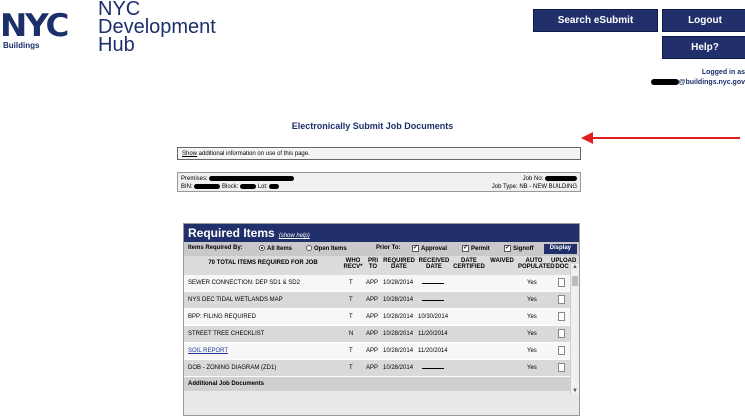 The image size is (745, 416). Describe the element at coordinates (723, 72) in the screenshot. I see `logged-in-label: Logged in as` at that location.